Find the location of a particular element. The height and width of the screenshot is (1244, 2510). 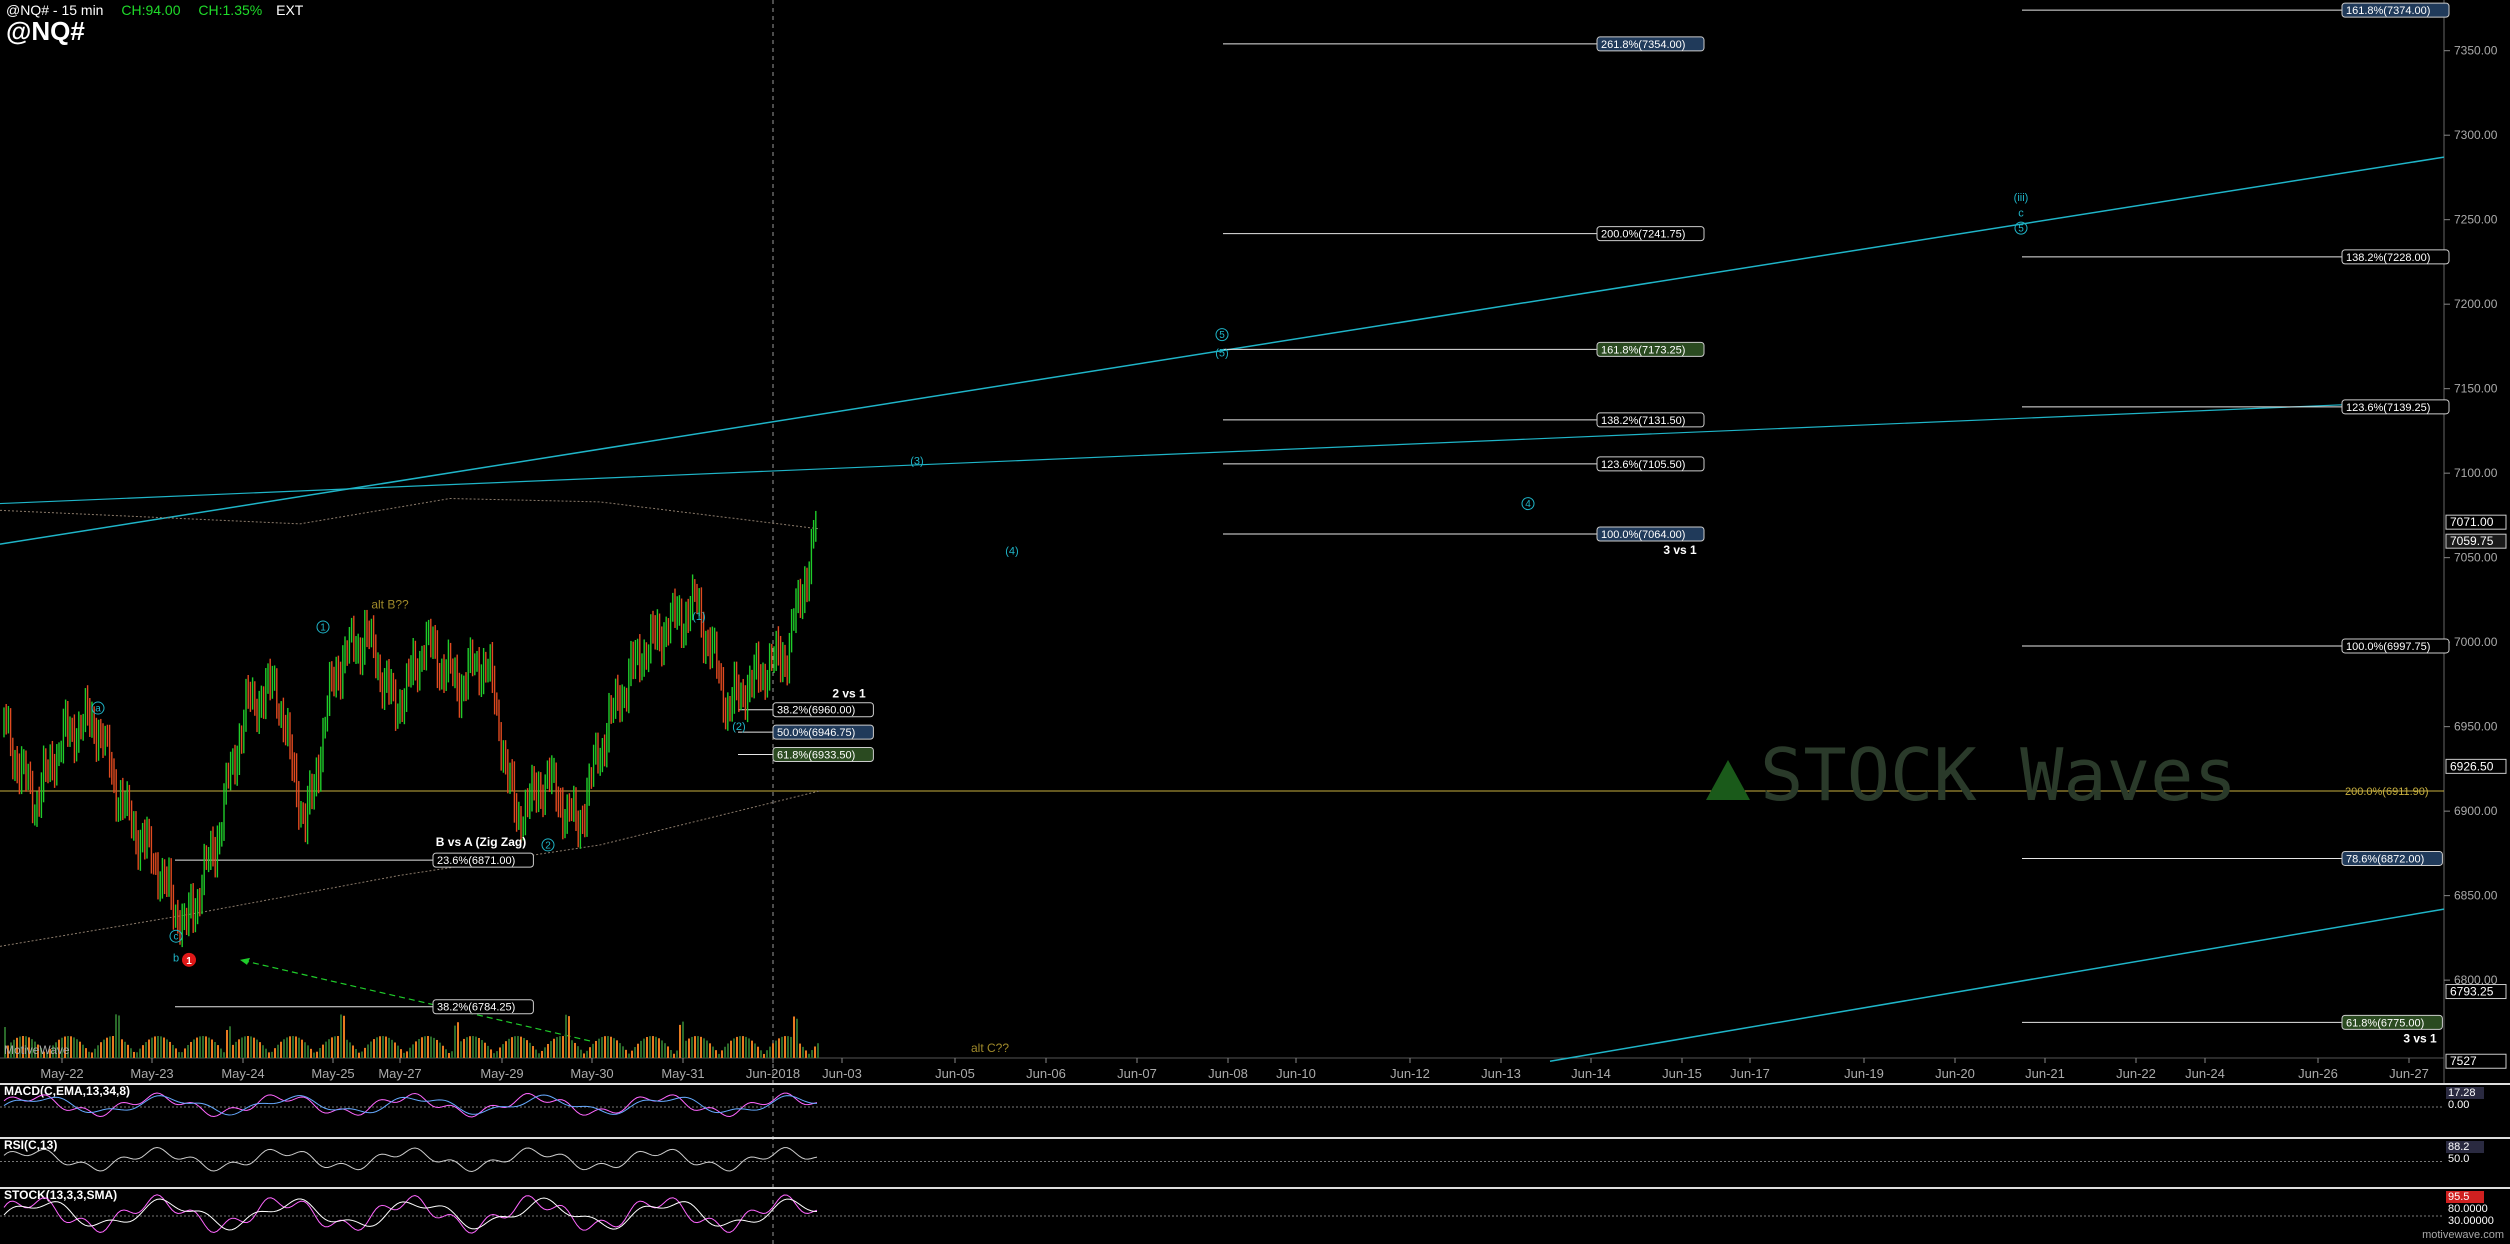

fib-label: 23.6%(6871.00) is located at coordinates (476, 861).